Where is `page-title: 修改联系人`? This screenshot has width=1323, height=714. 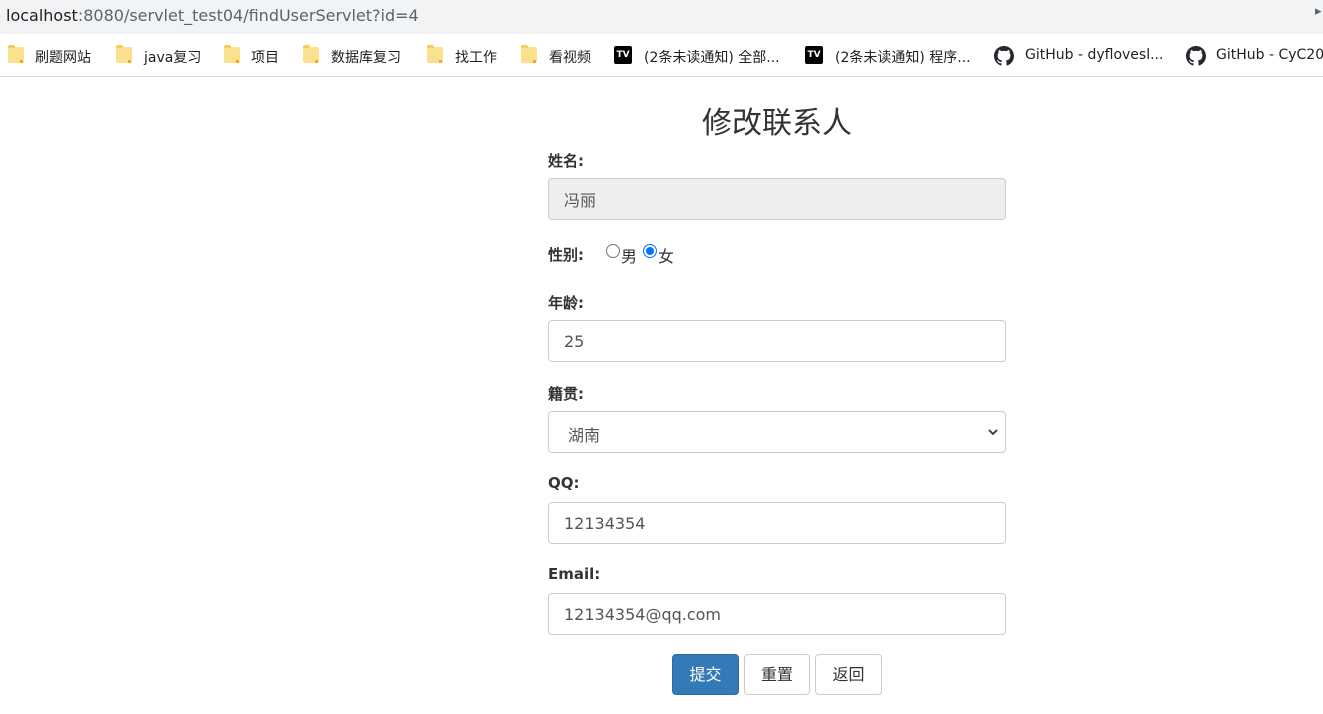 page-title: 修改联系人 is located at coordinates (777, 123).